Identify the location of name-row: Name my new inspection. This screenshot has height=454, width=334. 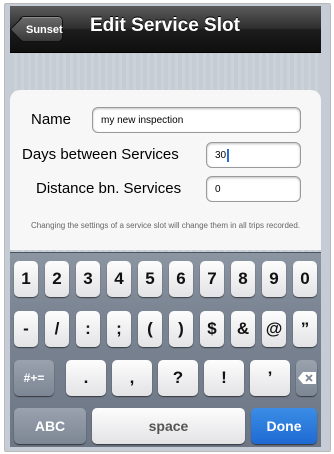
(165, 121).